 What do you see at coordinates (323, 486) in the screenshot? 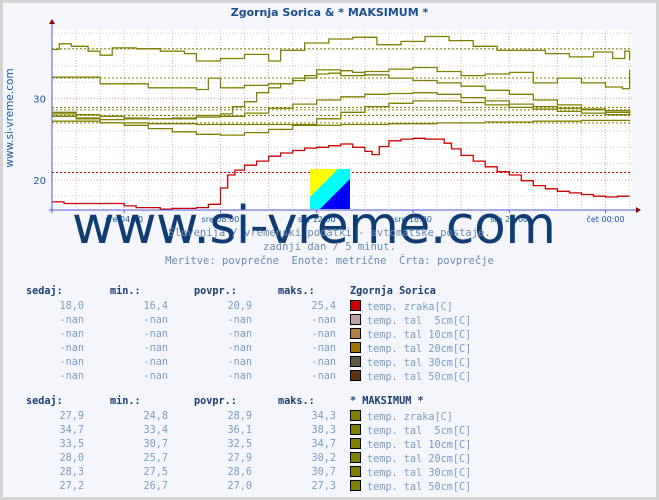
I see `value-max: 27,3` at bounding box center [323, 486].